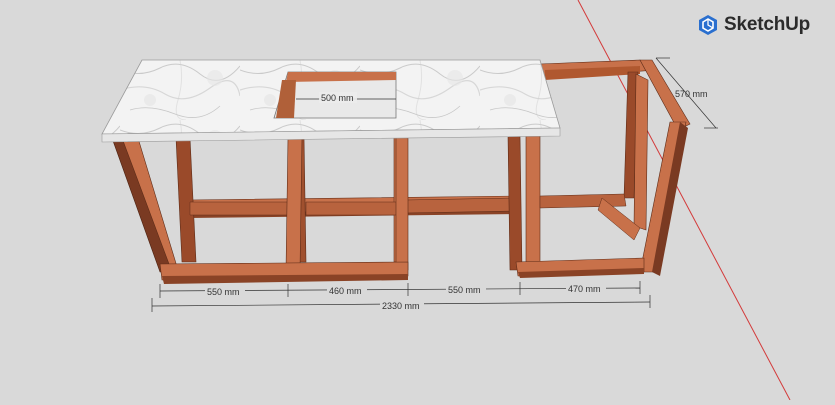 The height and width of the screenshot is (405, 835). I want to click on dim-depth-right: 570 mm, so click(691, 94).